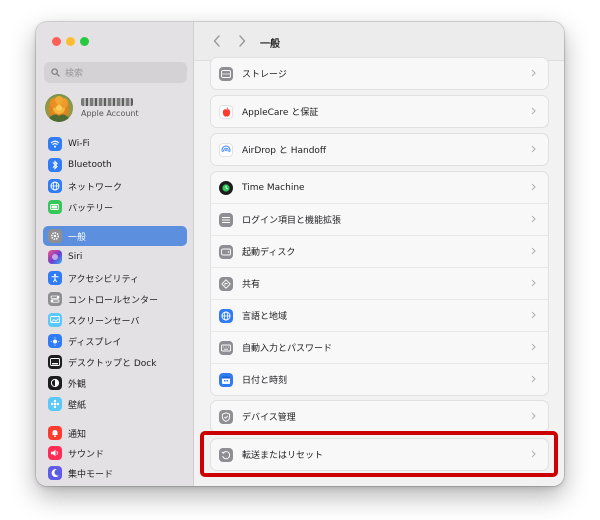 The image size is (600, 520). What do you see at coordinates (379, 41) in the screenshot?
I see `title-bar: 一般` at bounding box center [379, 41].